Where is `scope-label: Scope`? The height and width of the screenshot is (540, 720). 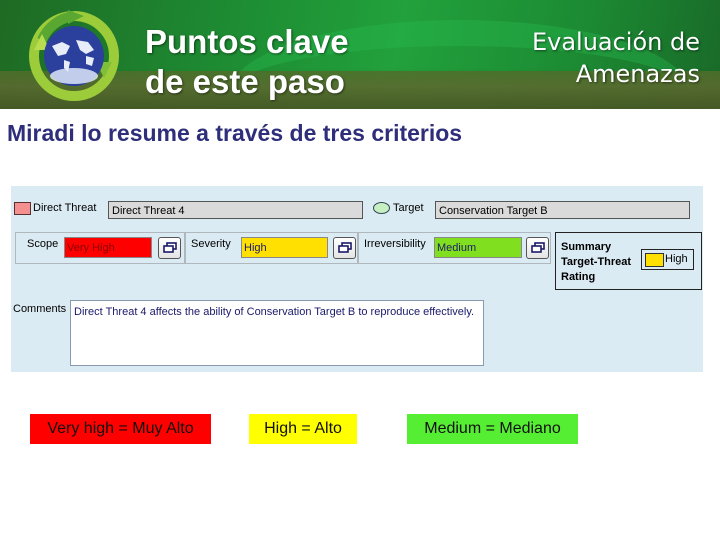 scope-label: Scope is located at coordinates (43, 244).